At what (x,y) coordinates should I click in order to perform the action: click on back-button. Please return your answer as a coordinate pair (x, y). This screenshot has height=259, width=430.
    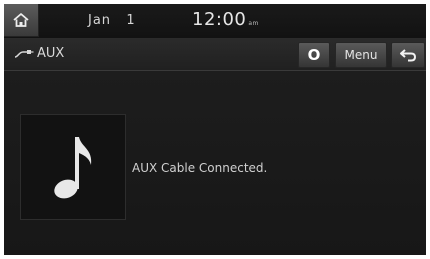
    Looking at the image, I should click on (408, 55).